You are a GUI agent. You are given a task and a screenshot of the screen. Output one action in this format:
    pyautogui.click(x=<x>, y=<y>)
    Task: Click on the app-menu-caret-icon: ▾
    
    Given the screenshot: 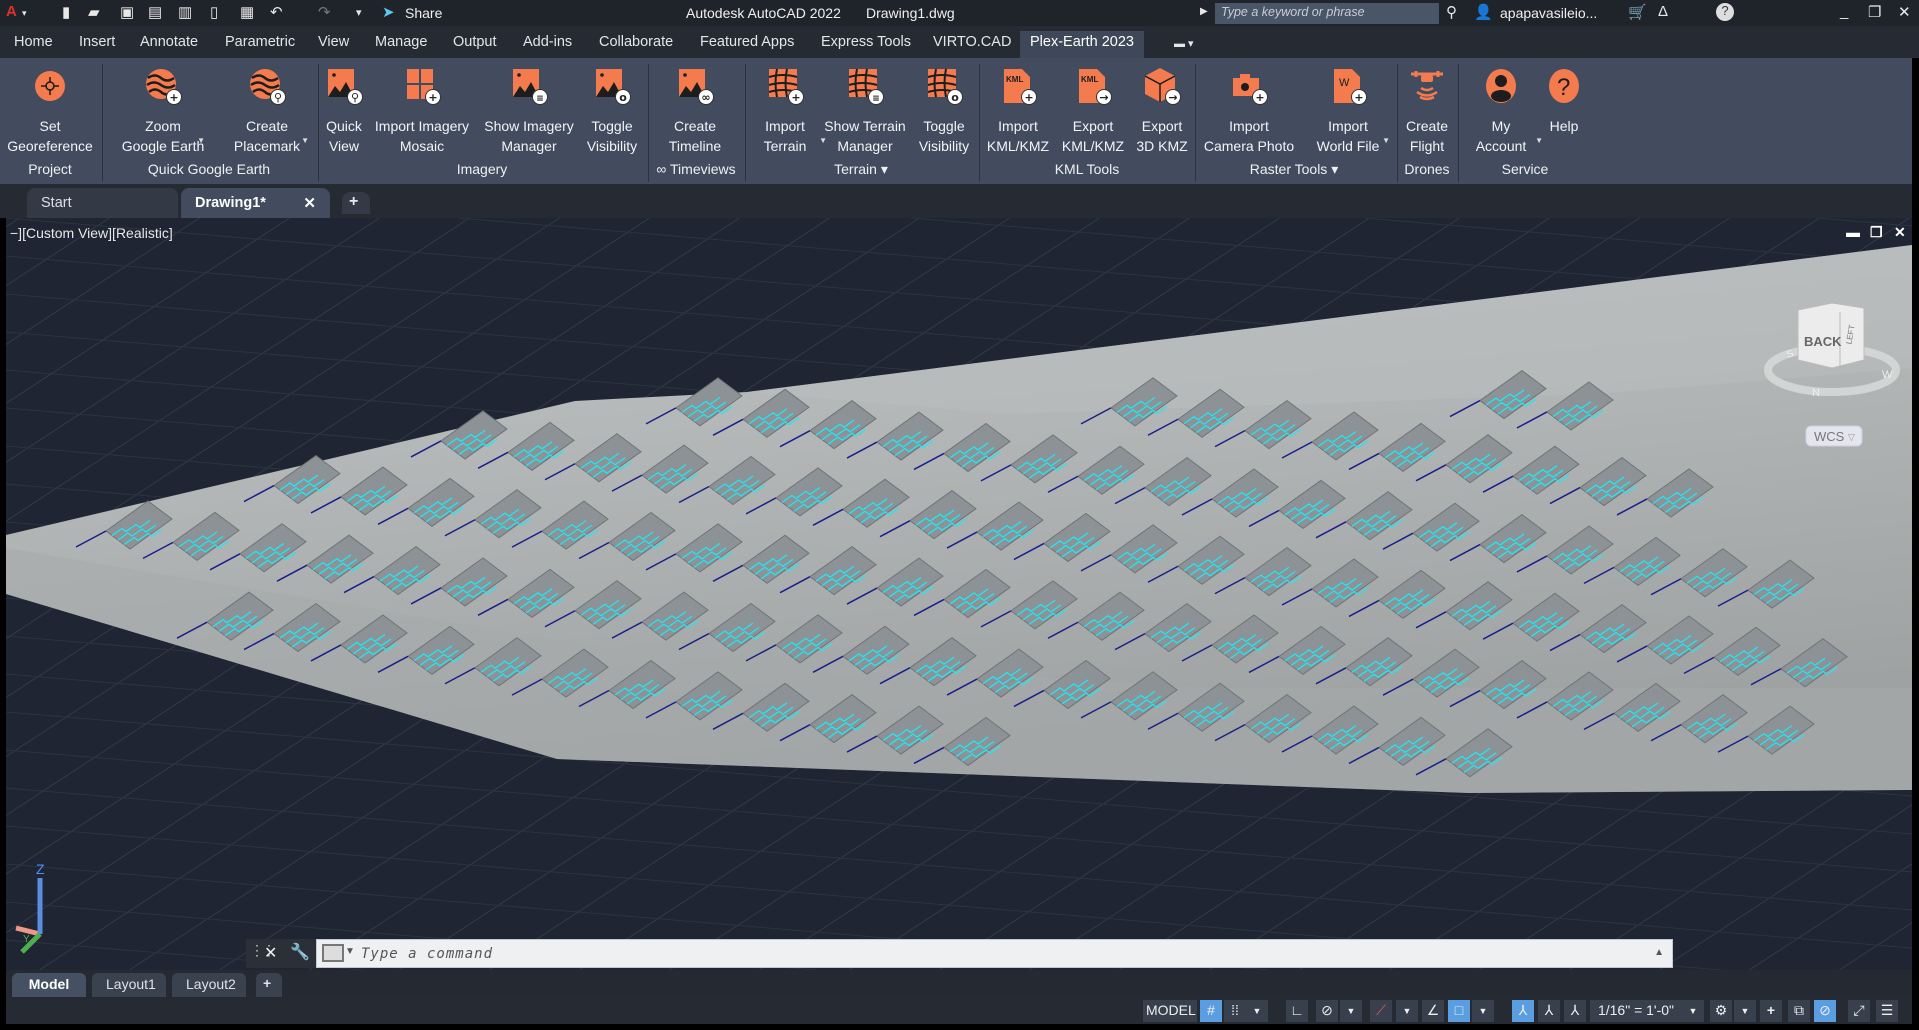 What is the action you would take?
    pyautogui.click(x=24, y=13)
    